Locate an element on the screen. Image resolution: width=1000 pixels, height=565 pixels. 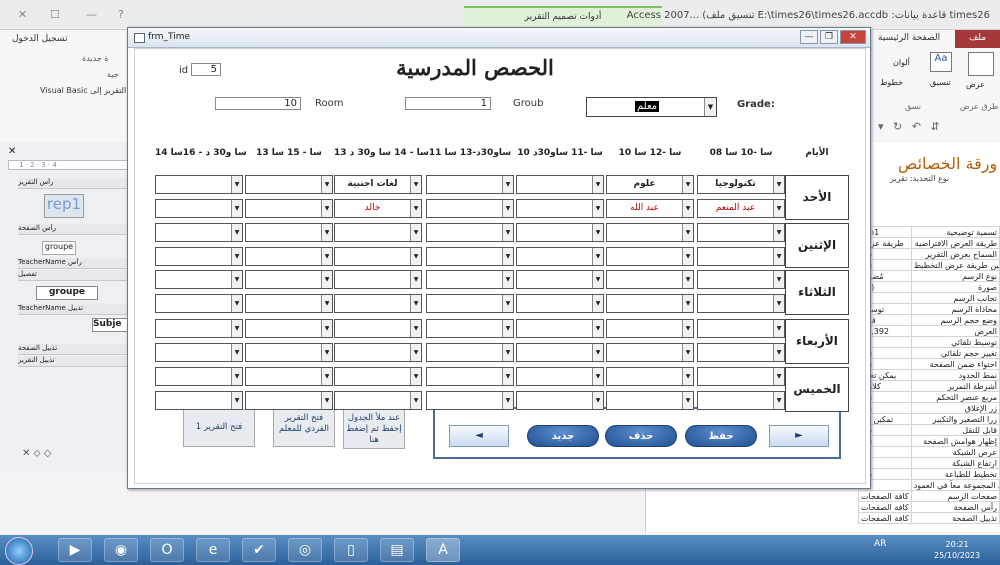
section-report-footer: تذييل التقرير is located at coordinates (73, 361).